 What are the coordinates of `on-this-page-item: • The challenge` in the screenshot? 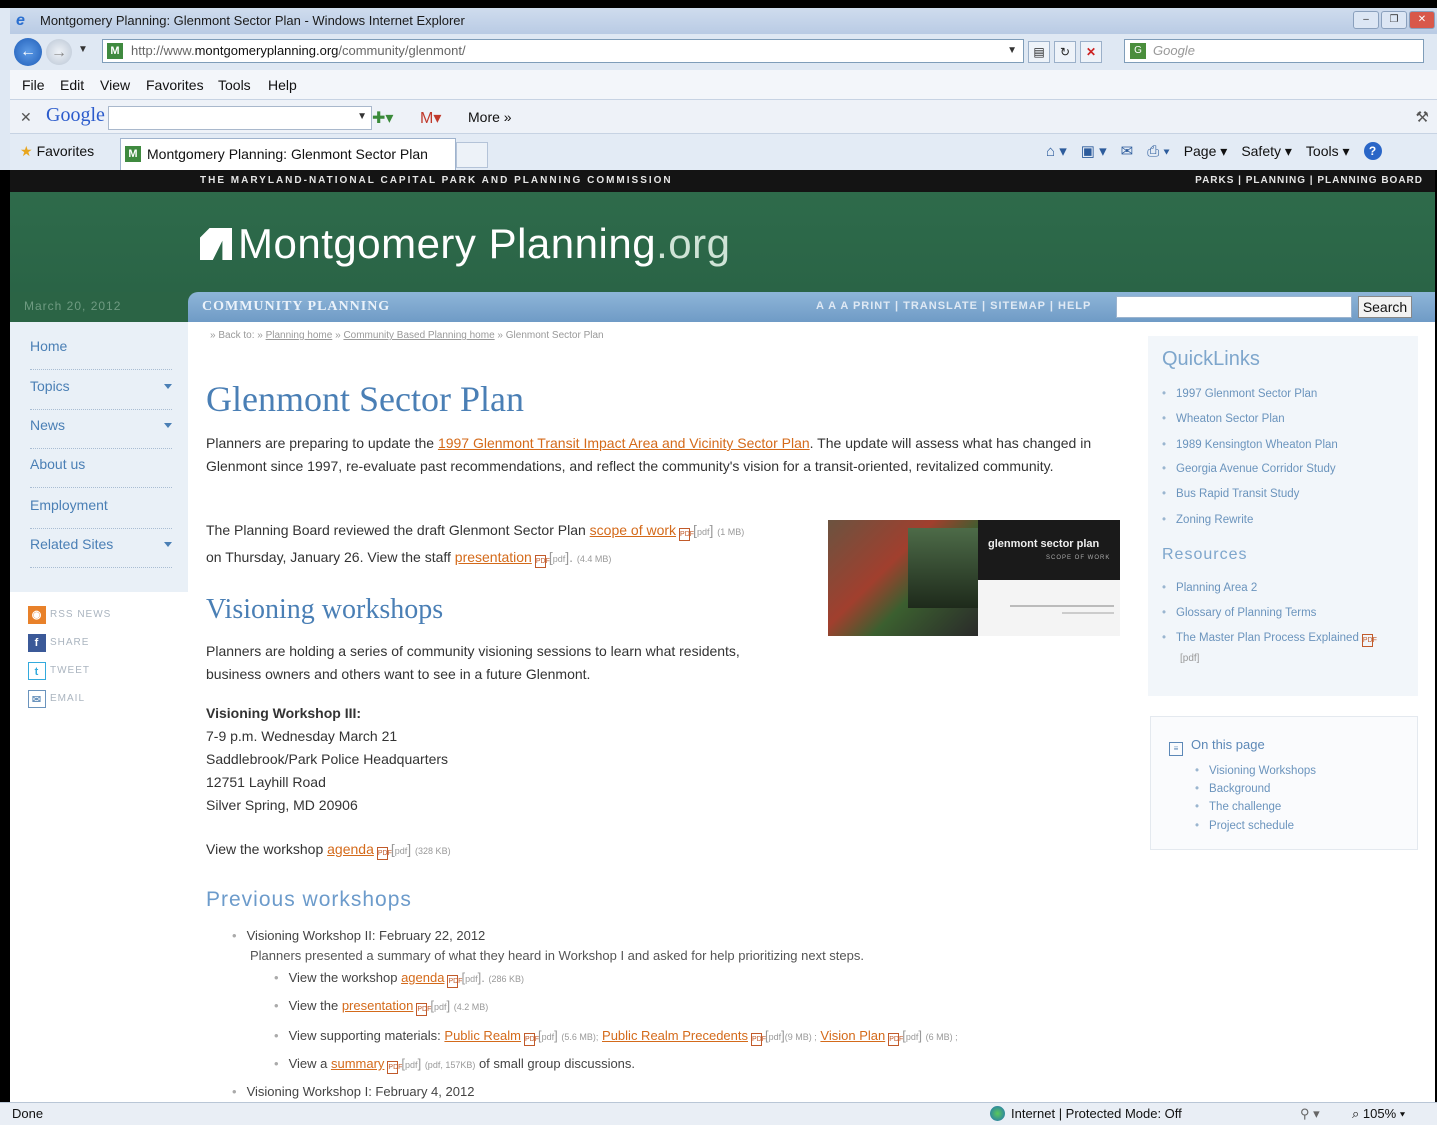 It's located at (1238, 807).